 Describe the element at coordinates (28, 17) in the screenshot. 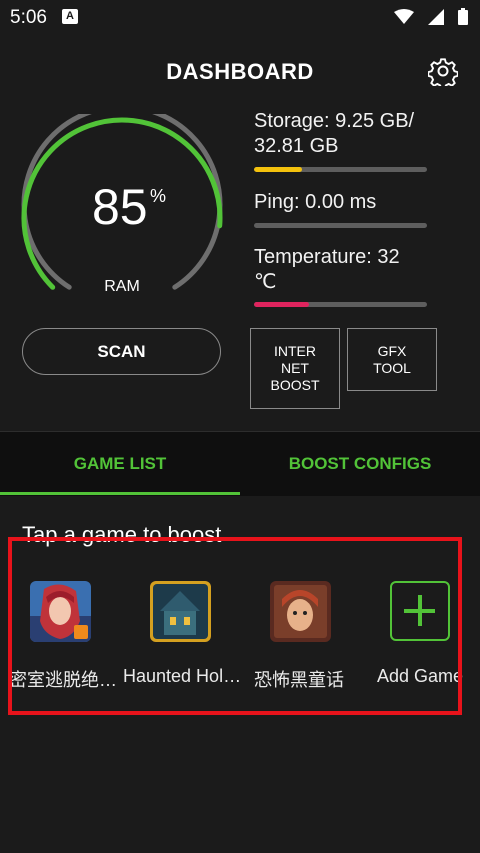

I see `status-time: 5:06` at that location.